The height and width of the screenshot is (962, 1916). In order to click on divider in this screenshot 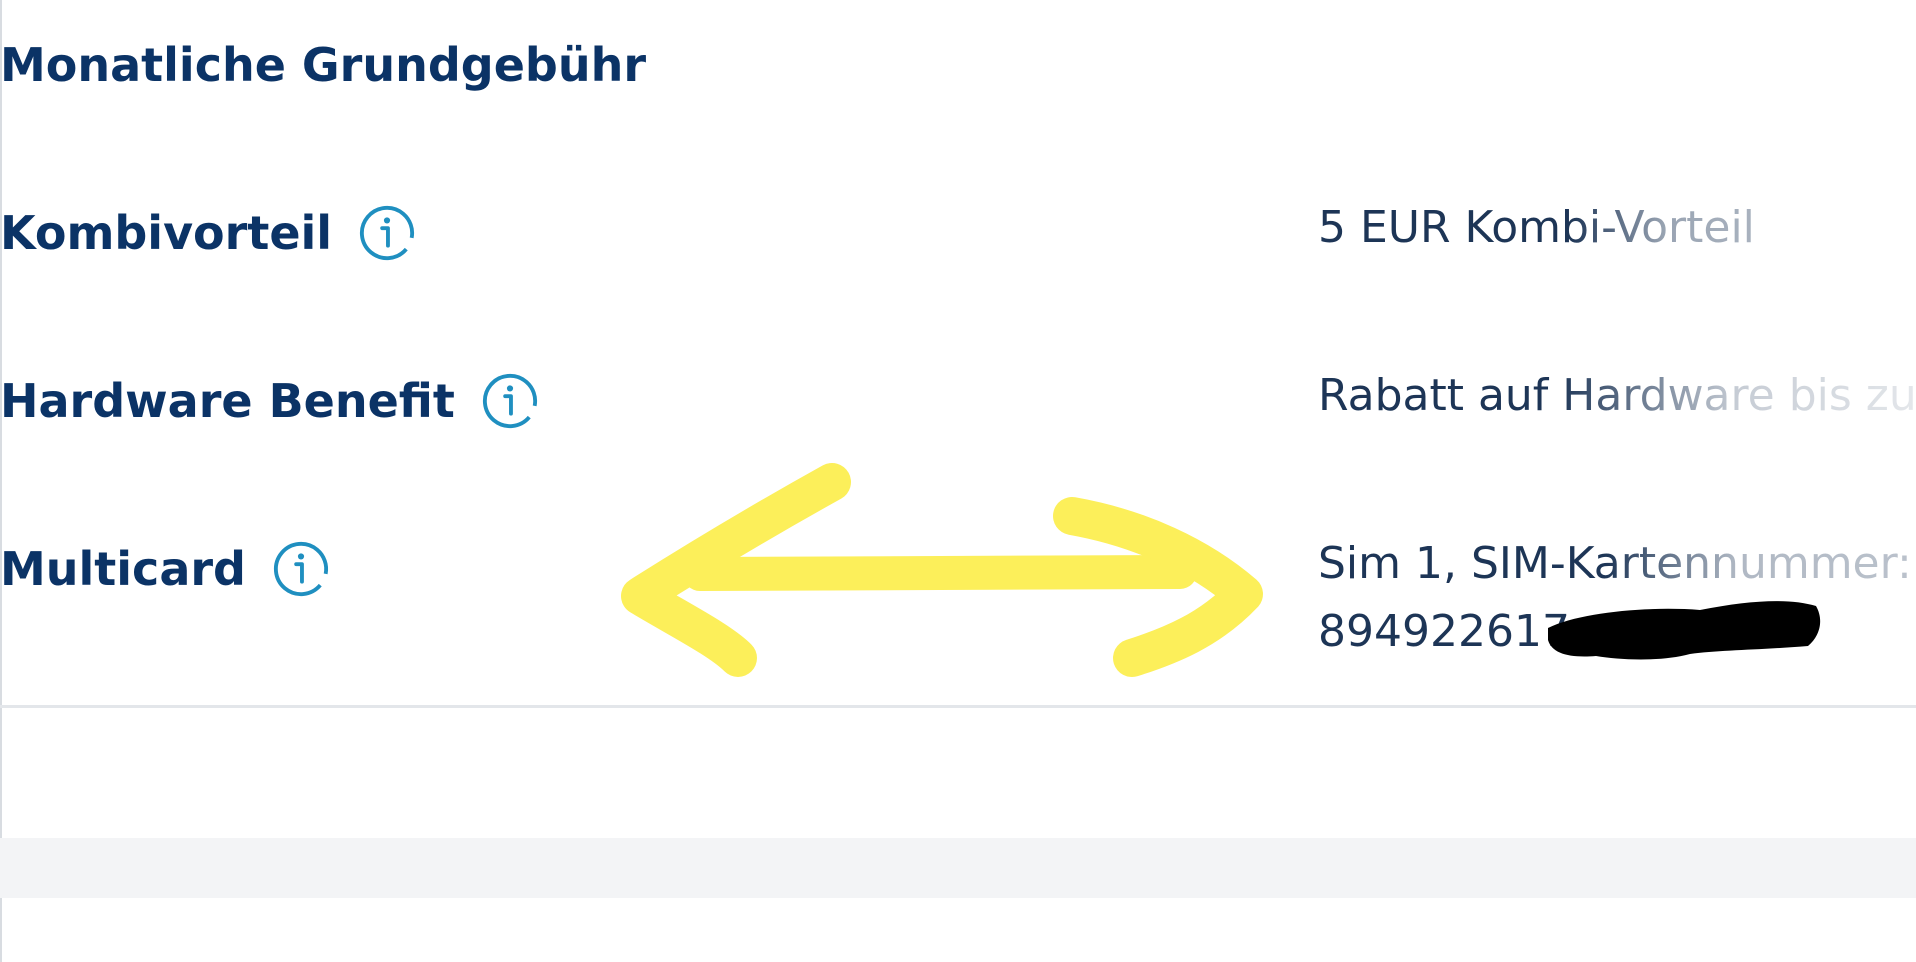, I will do `click(958, 706)`.